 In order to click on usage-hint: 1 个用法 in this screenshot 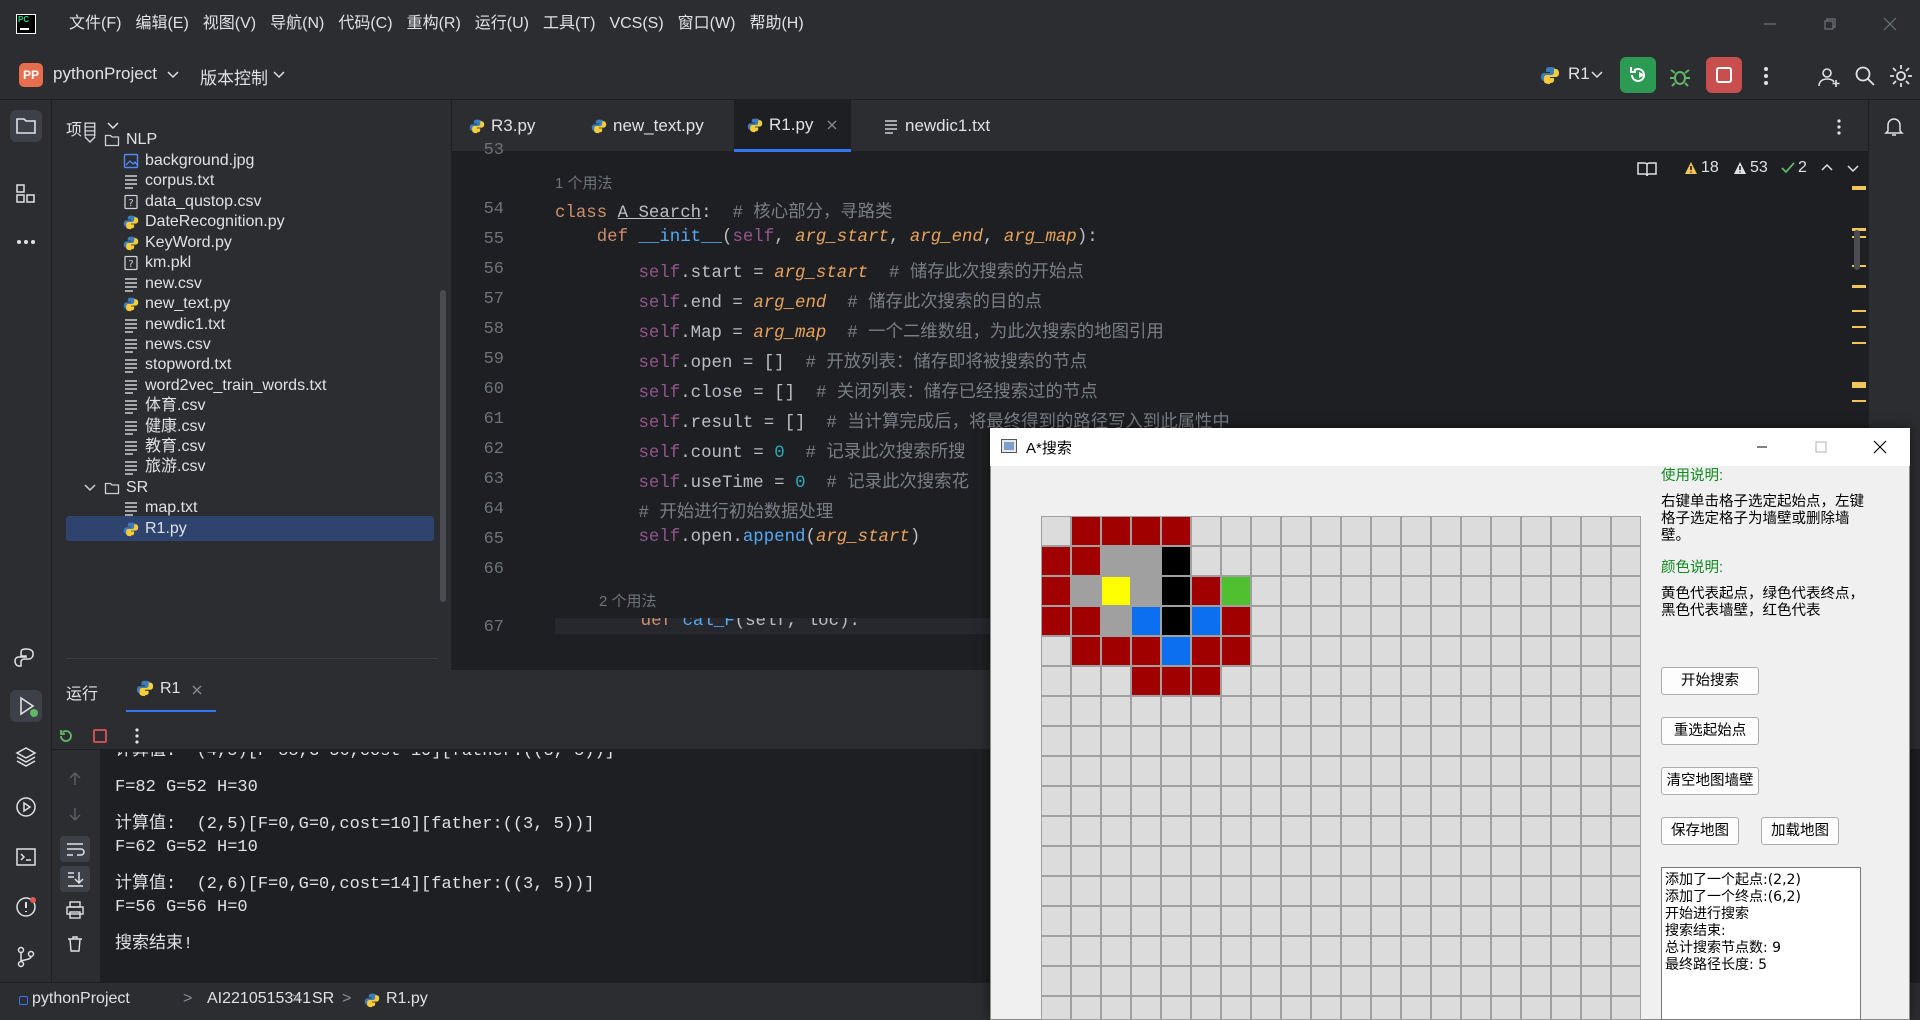, I will do `click(584, 182)`.